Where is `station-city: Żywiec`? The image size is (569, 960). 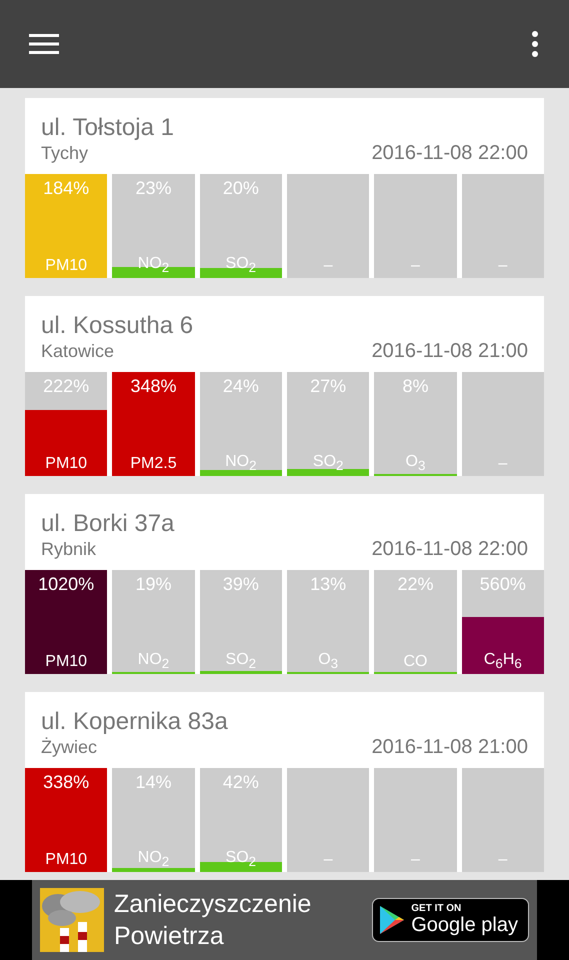
station-city: Żywiec is located at coordinates (69, 747).